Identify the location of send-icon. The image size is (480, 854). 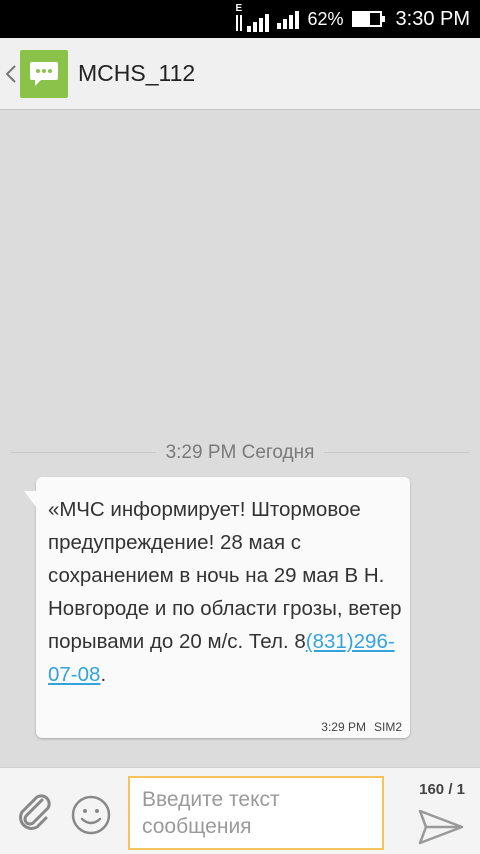
(441, 827).